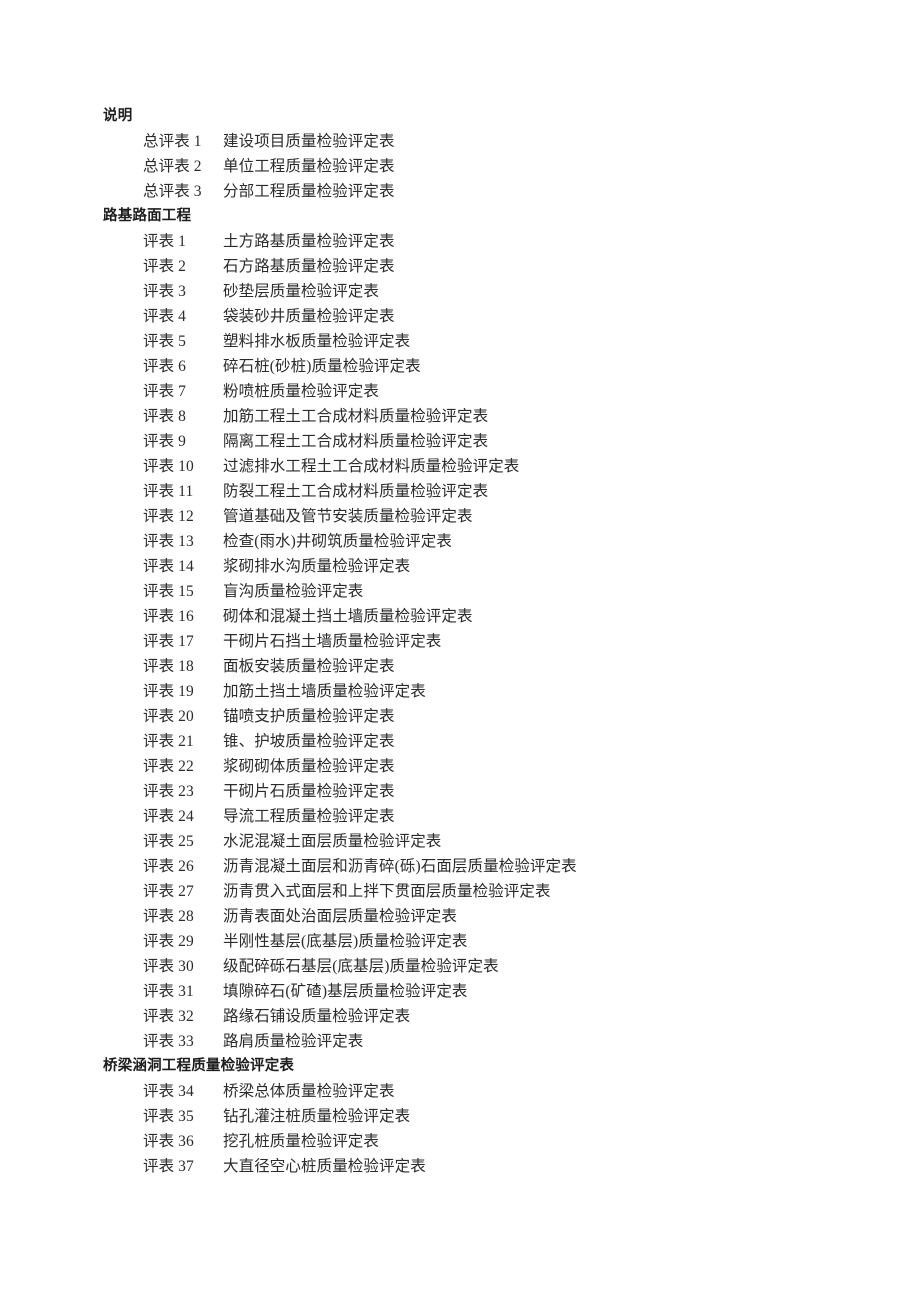 This screenshot has height=1302, width=920. What do you see at coordinates (301, 391) in the screenshot?
I see `toc-entry-title: 粉喷桩质量检验评定表` at bounding box center [301, 391].